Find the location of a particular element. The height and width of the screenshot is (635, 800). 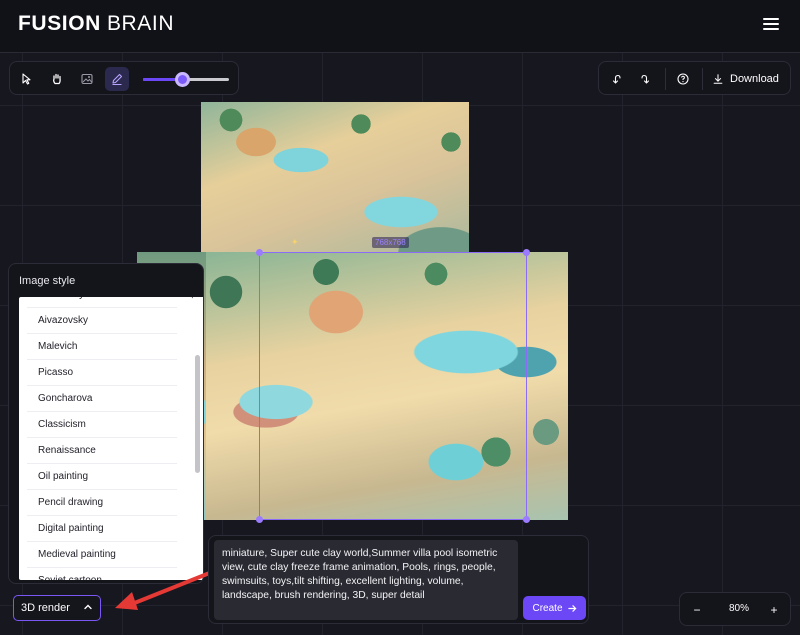

style-option: Malevich is located at coordinates (102, 347).